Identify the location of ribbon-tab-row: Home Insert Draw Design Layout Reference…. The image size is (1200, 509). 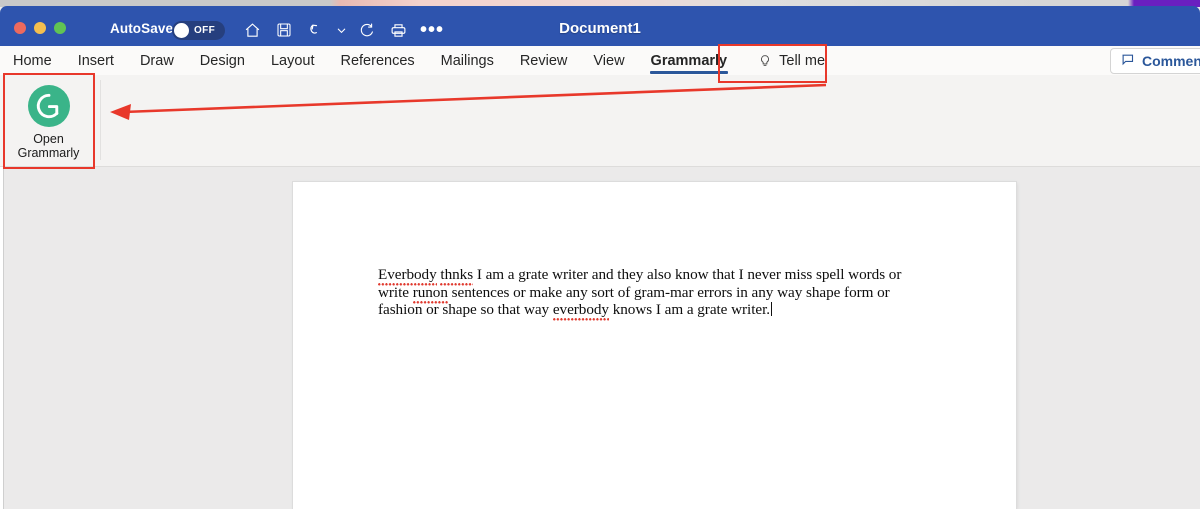
(600, 60).